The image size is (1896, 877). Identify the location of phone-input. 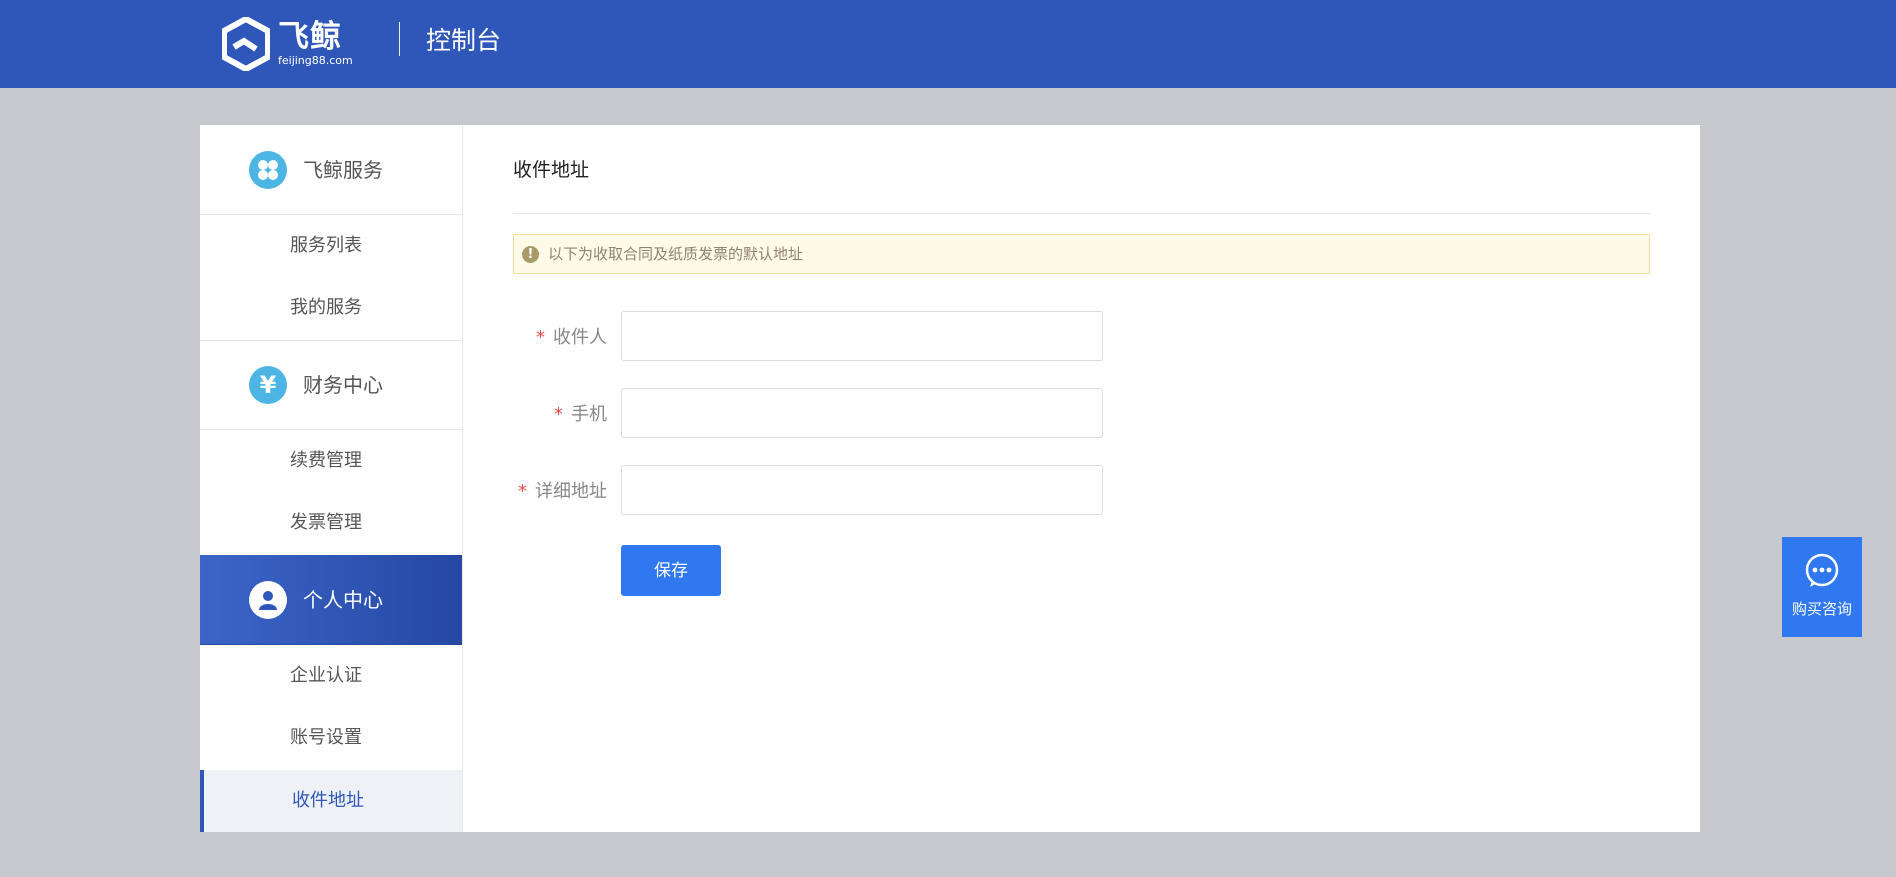
(862, 413).